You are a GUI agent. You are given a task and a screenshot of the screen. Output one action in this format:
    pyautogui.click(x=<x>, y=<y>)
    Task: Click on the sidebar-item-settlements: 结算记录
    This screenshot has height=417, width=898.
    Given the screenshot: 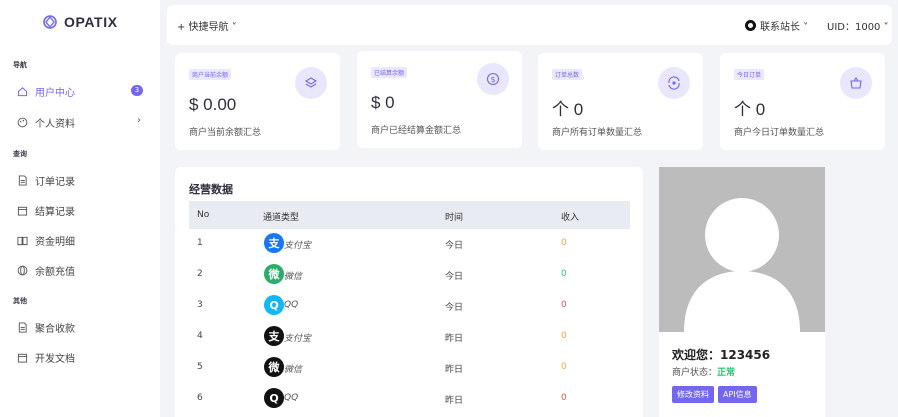 What is the action you would take?
    pyautogui.click(x=82, y=210)
    